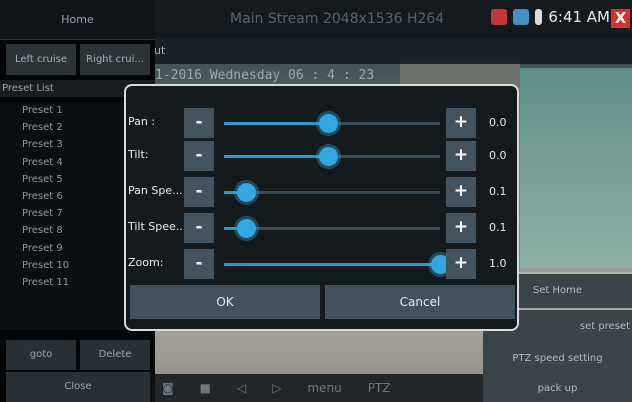 The height and width of the screenshot is (402, 632). I want to click on ptz-row-pan: Pan : - + 0.0, so click(321, 123).